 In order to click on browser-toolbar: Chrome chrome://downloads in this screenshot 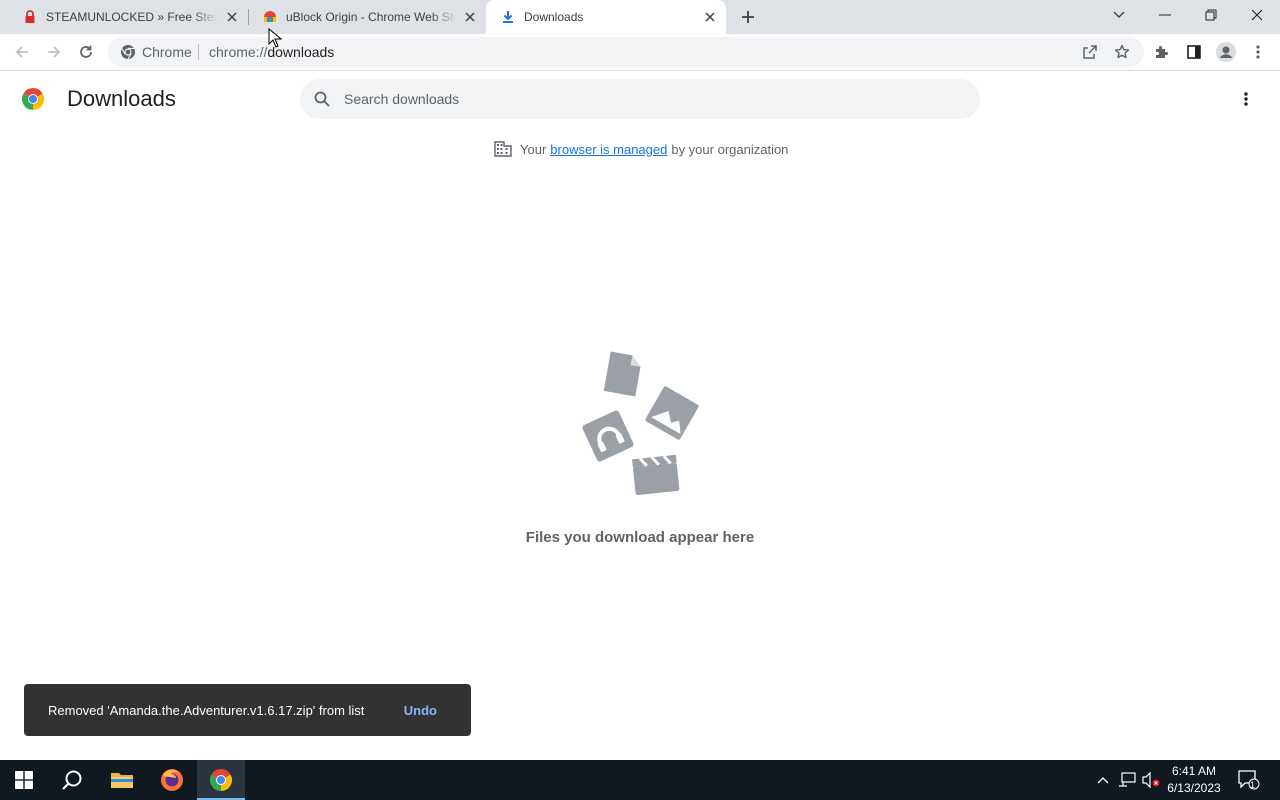, I will do `click(640, 52)`.